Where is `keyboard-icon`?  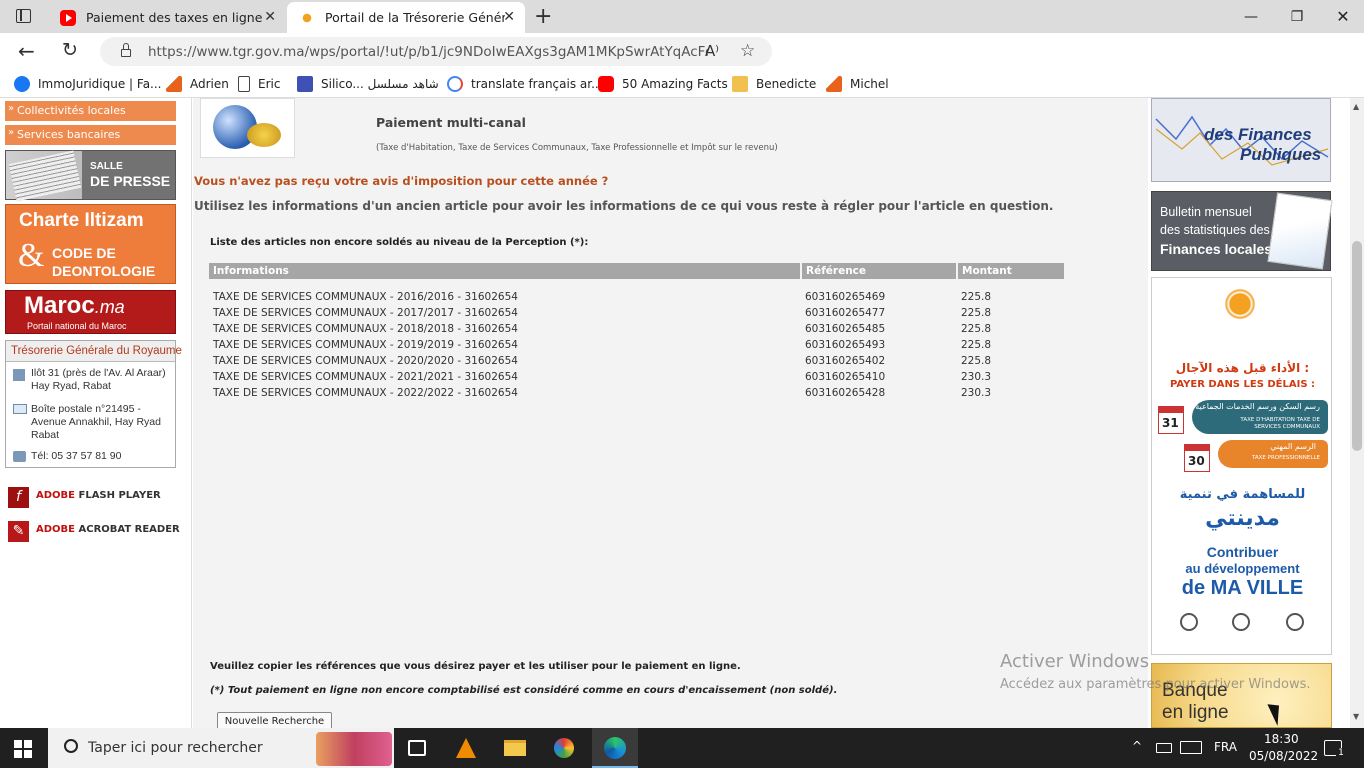 keyboard-icon is located at coordinates (1191, 747).